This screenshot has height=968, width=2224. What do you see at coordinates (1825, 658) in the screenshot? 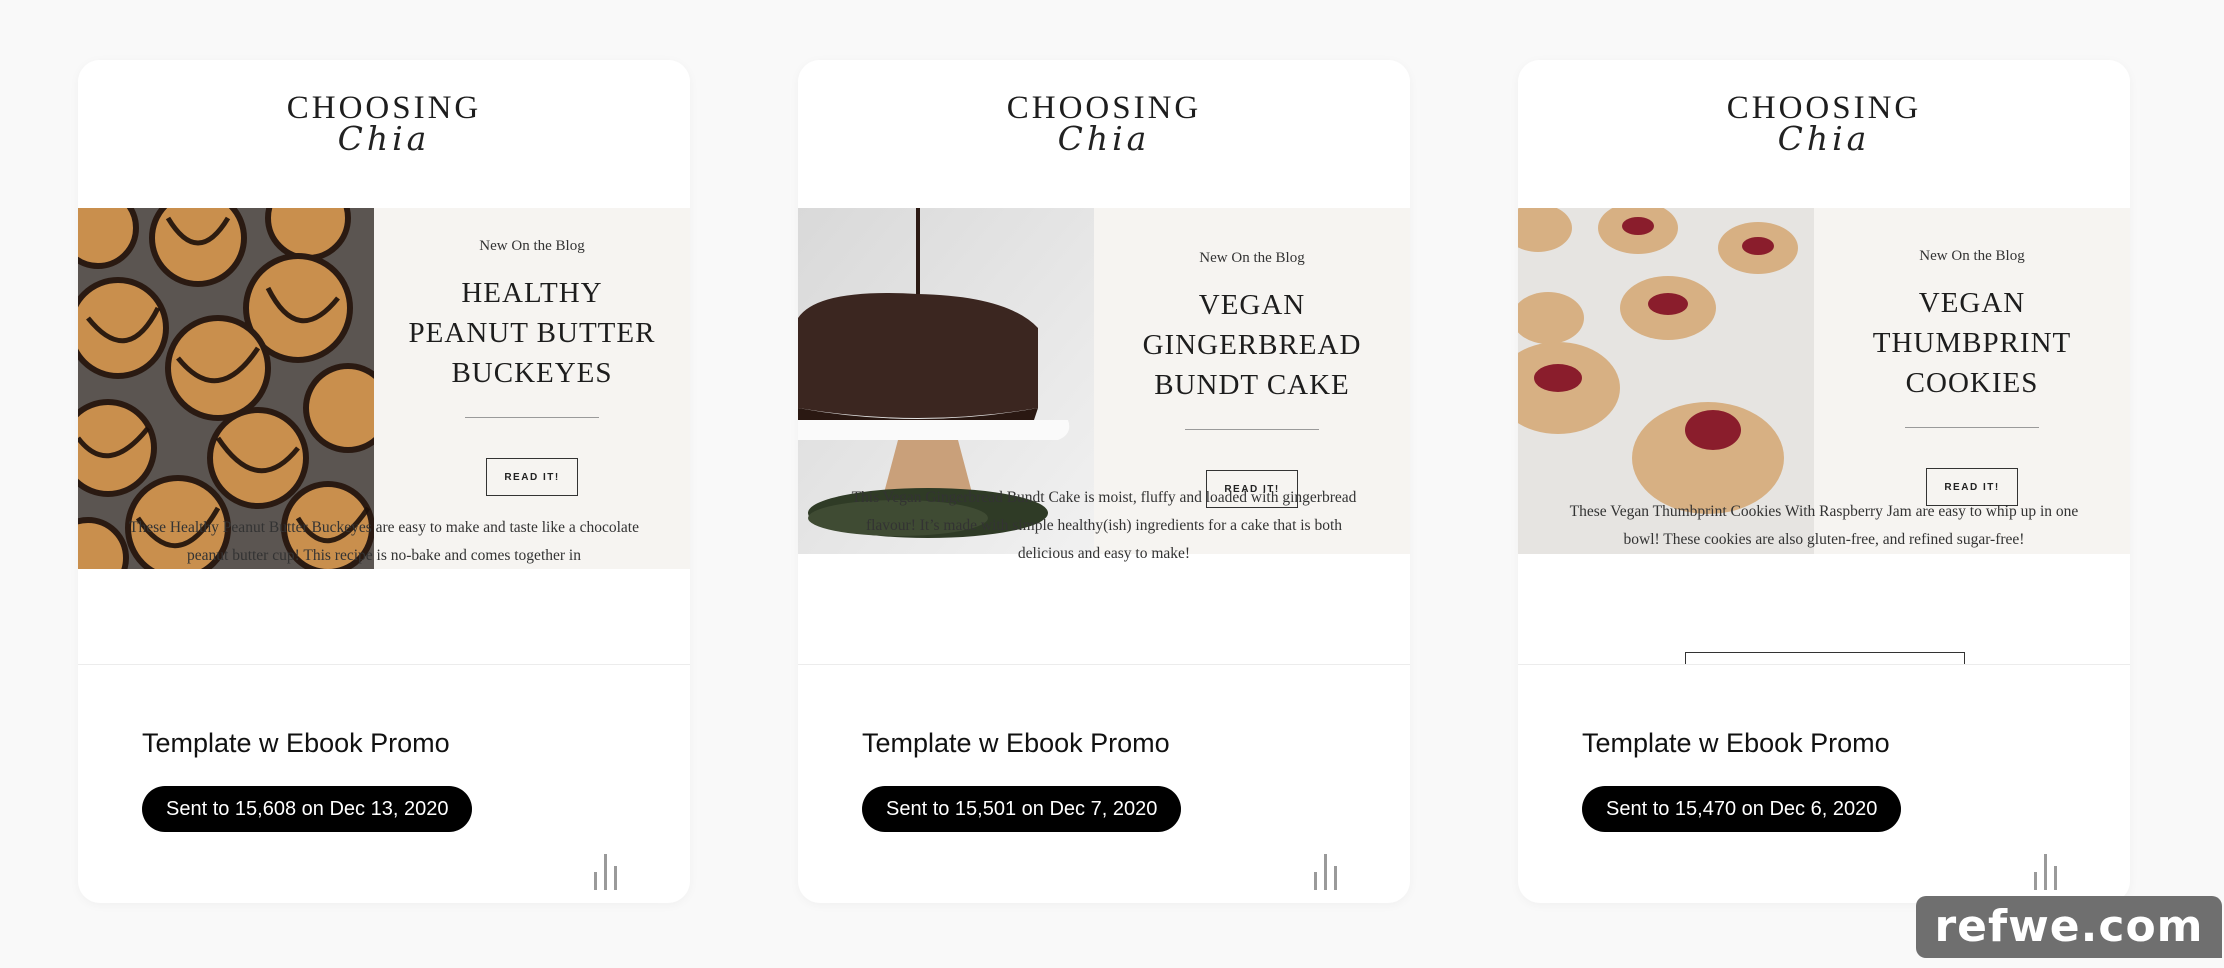
I see `email-button-partial` at bounding box center [1825, 658].